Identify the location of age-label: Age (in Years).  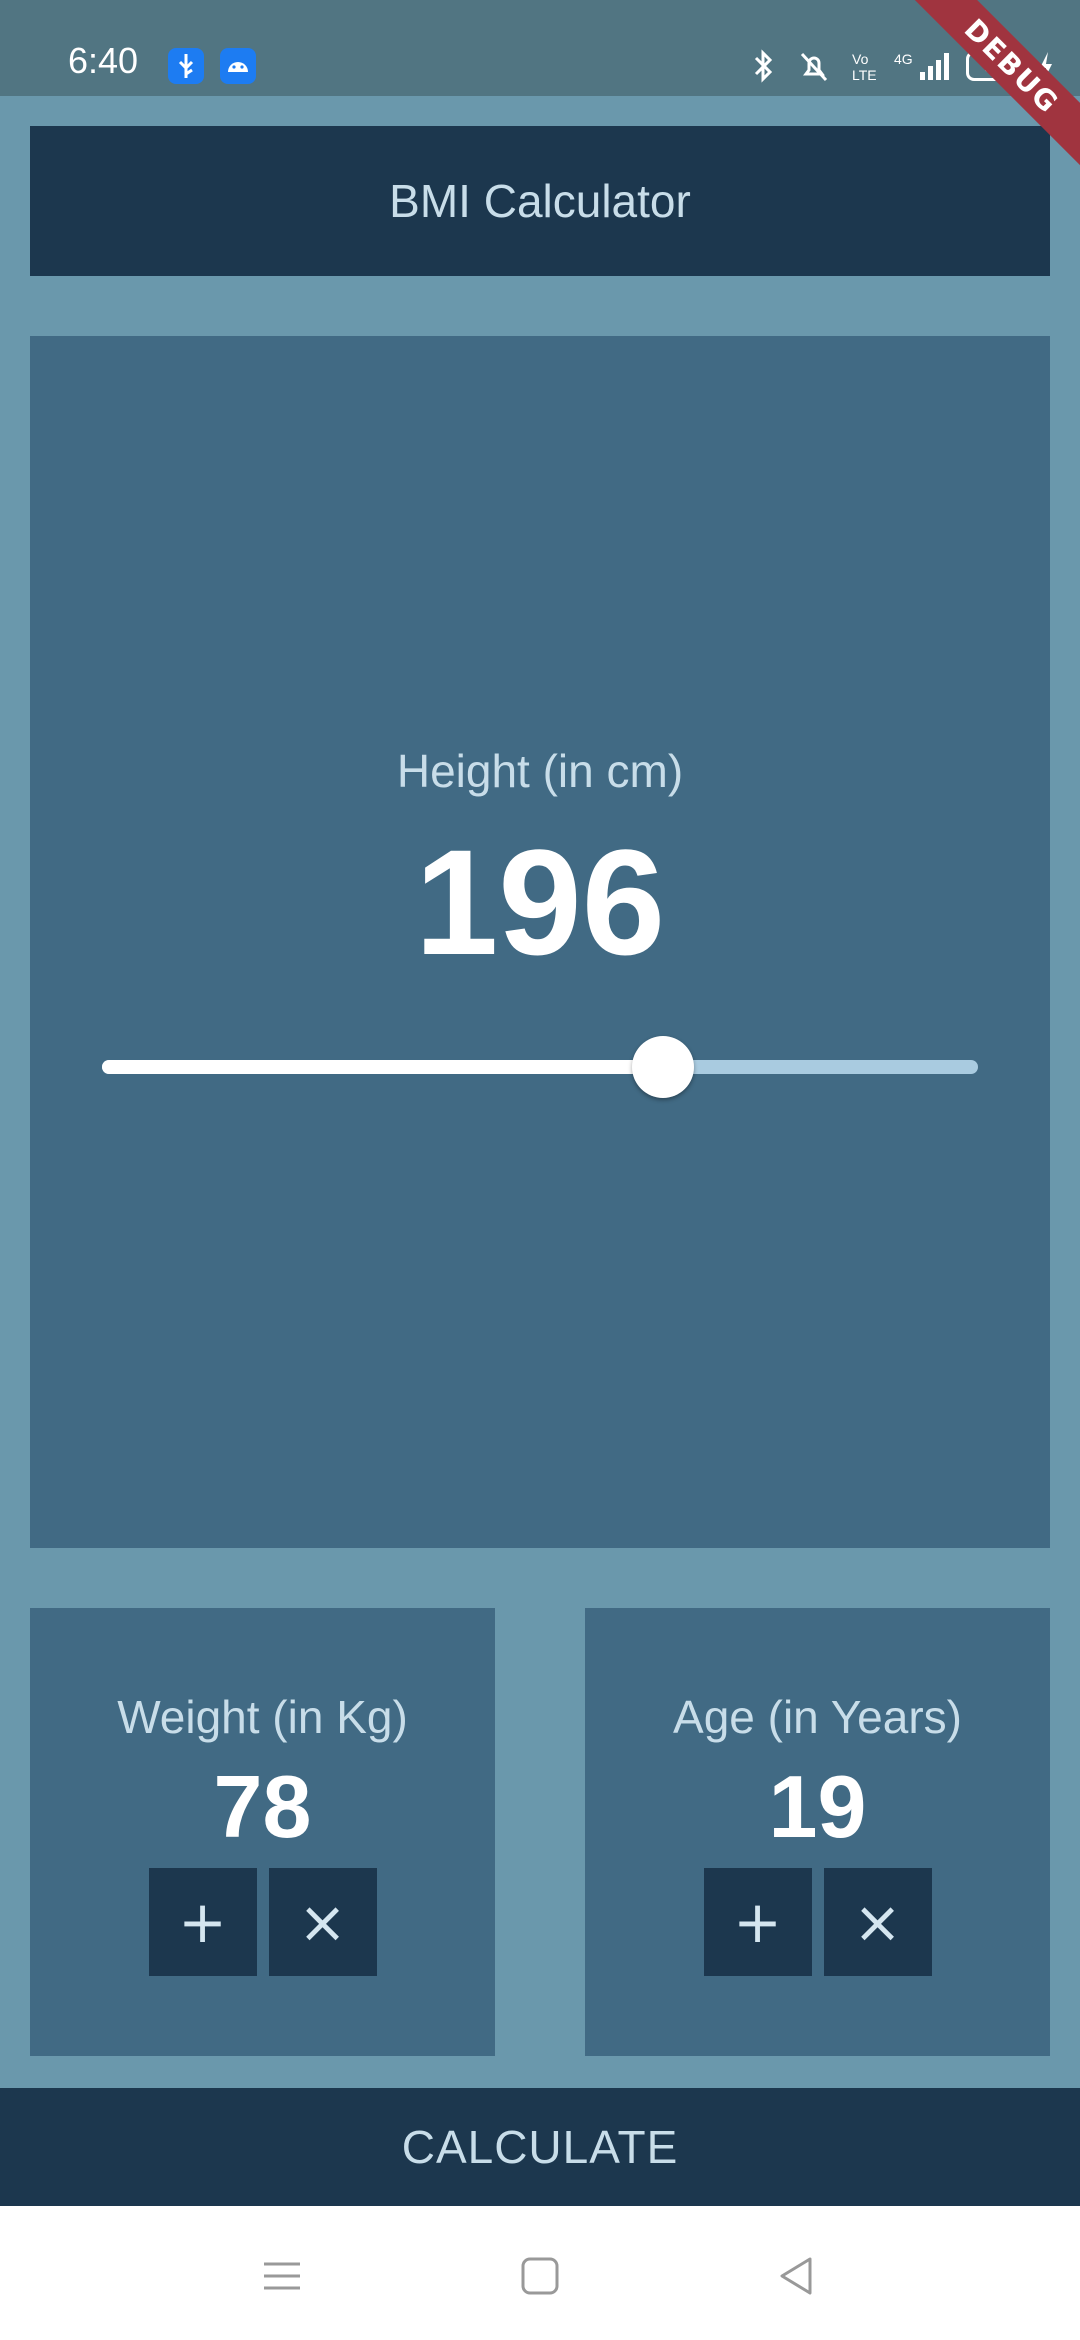
(817, 1717).